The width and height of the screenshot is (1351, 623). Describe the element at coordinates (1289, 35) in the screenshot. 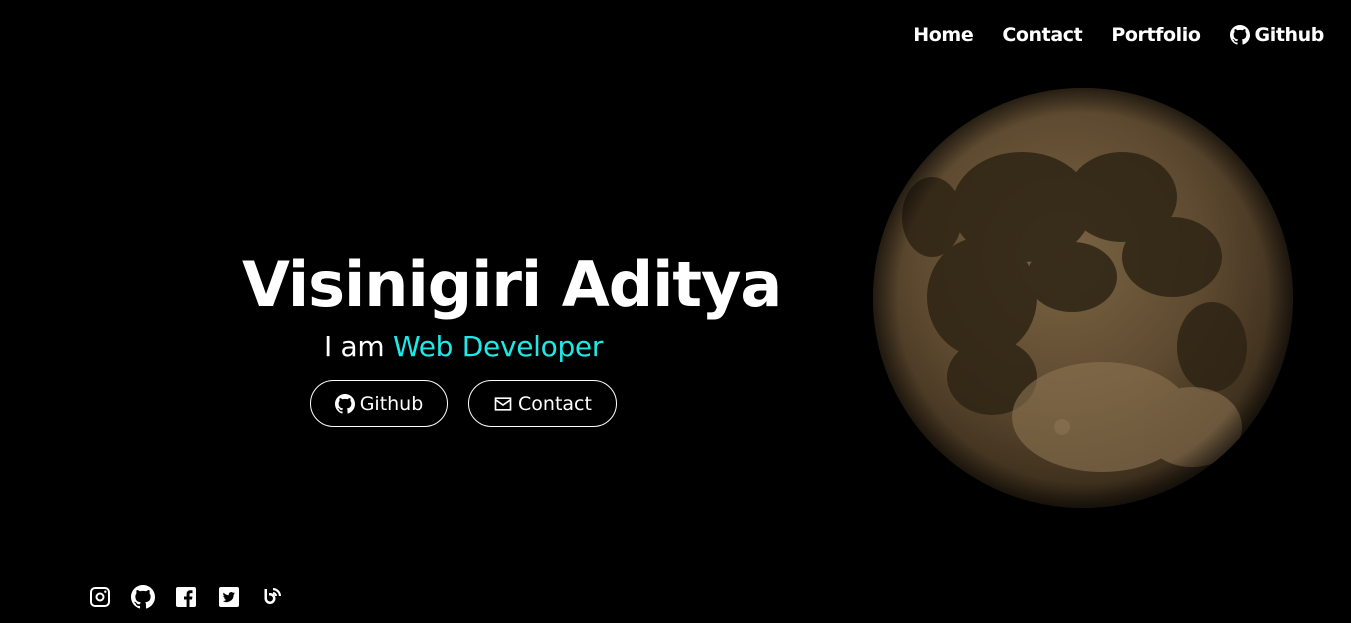

I see `nav-github-label: Github` at that location.